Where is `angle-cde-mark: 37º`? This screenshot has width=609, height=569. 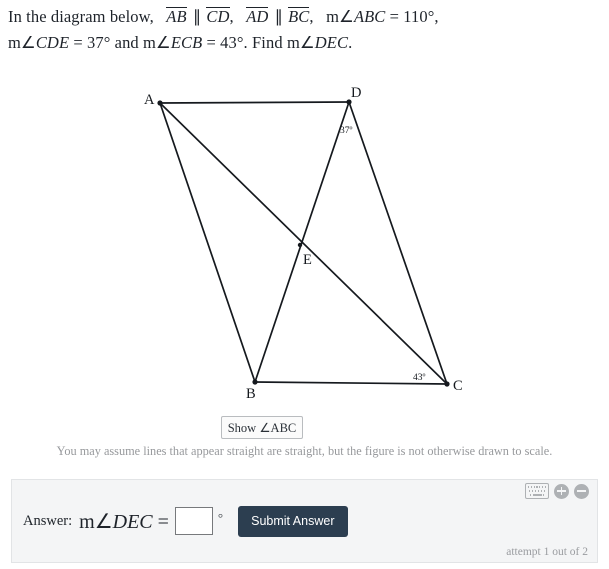 angle-cde-mark: 37º is located at coordinates (346, 131).